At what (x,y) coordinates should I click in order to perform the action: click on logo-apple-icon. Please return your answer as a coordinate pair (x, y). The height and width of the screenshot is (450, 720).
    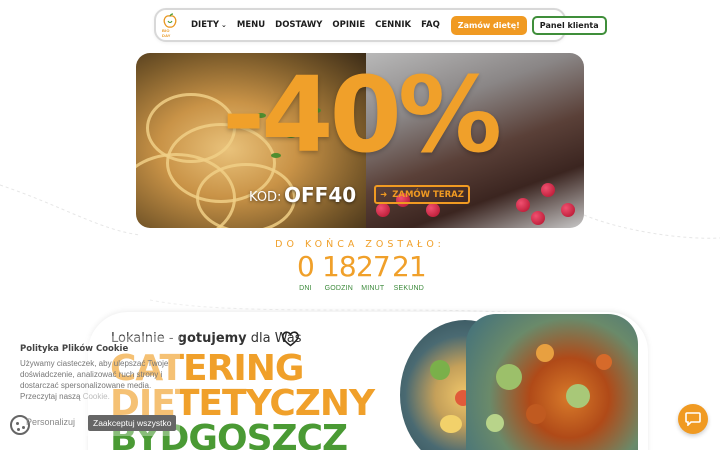
    Looking at the image, I should click on (170, 20).